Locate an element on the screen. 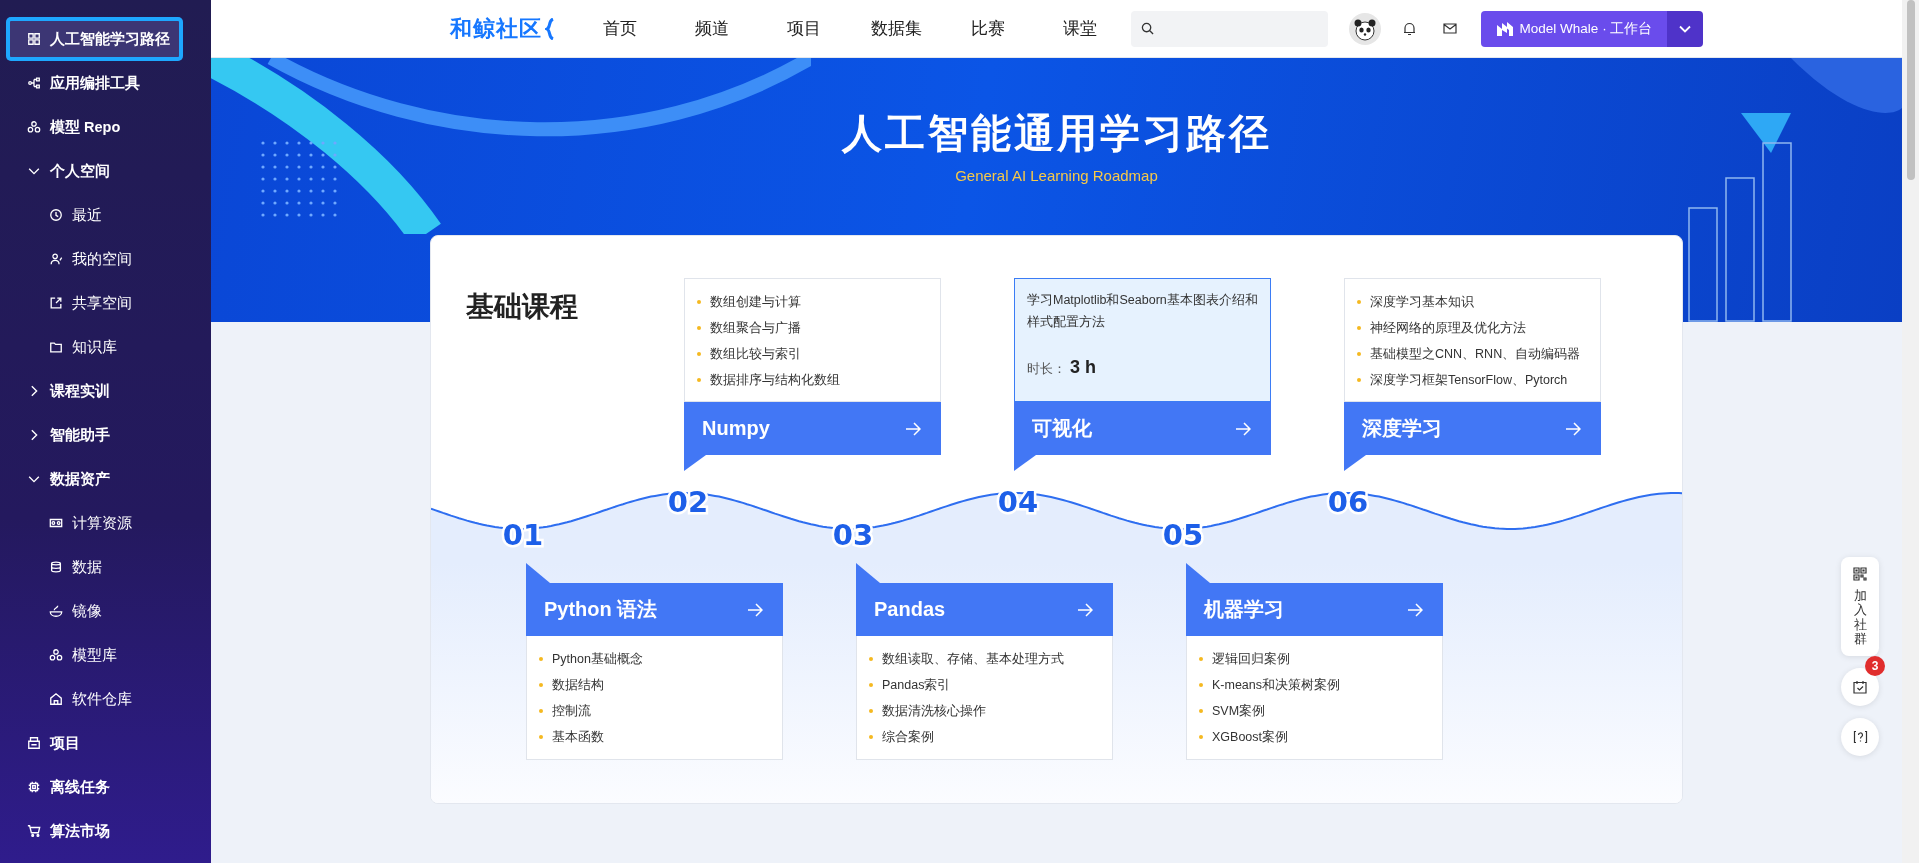  sidebar-item: 课程实训 is located at coordinates (105, 391).